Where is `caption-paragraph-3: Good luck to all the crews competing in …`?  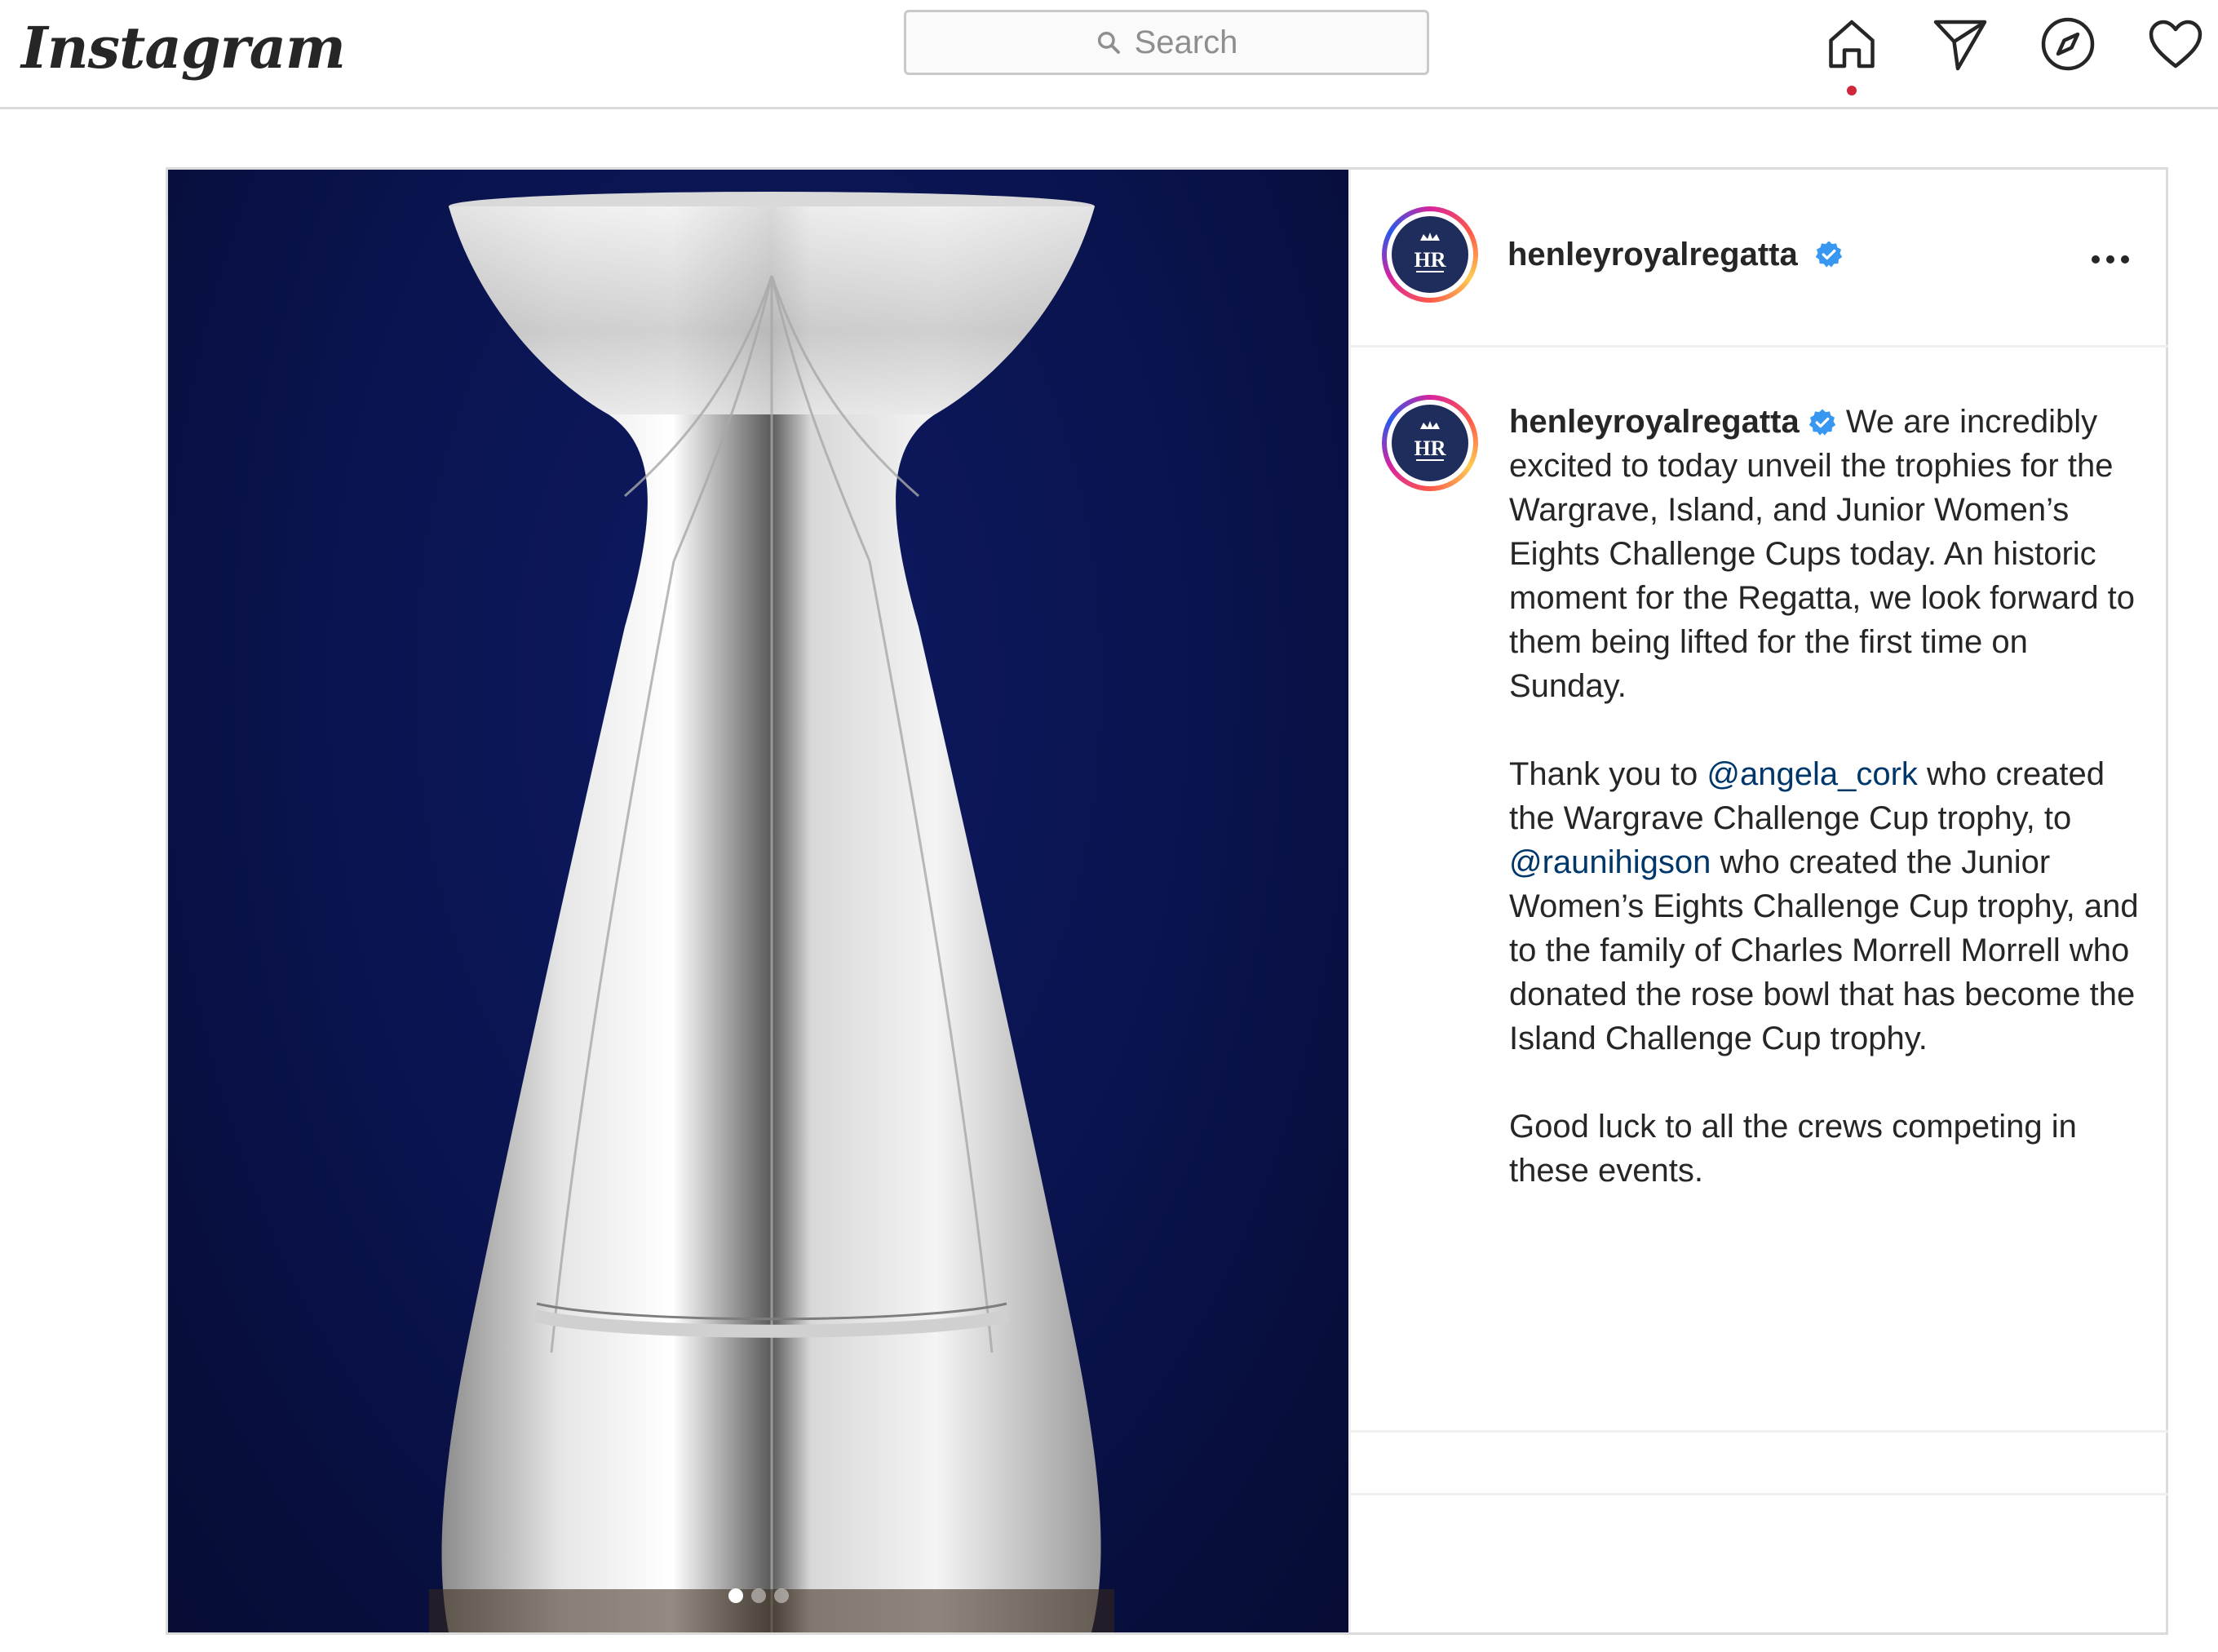
caption-paragraph-3: Good luck to all the crews competing in … is located at coordinates (1798, 1149).